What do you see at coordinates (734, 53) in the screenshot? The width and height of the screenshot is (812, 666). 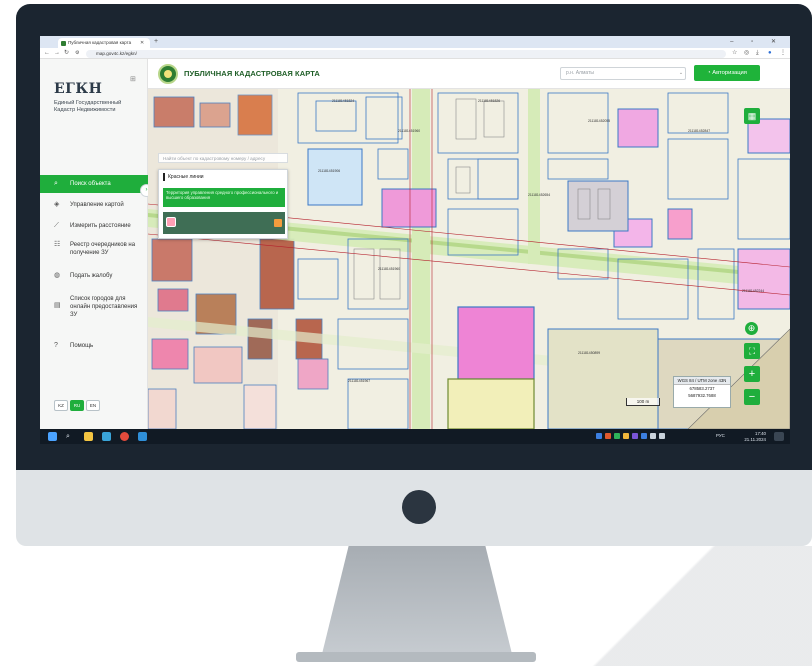 I see `star-icon: ☆` at bounding box center [734, 53].